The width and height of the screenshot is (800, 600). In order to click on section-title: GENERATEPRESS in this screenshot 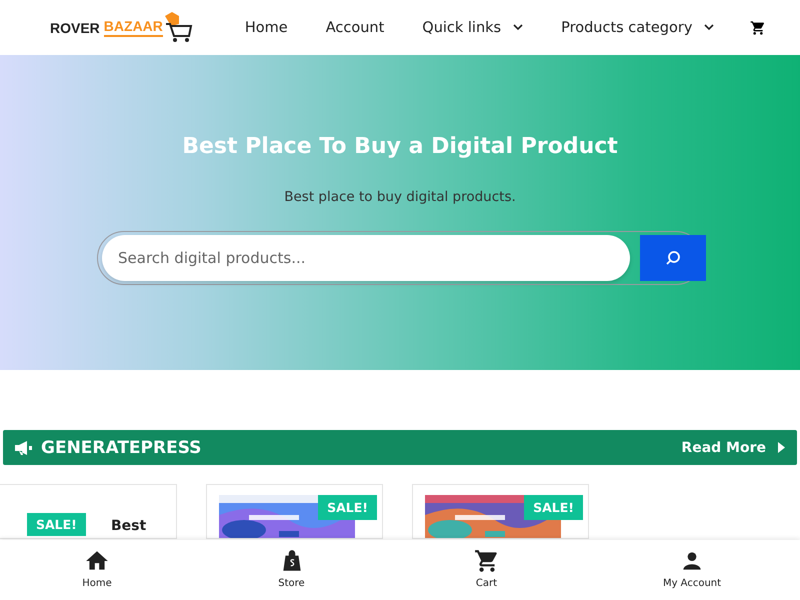, I will do `click(121, 448)`.